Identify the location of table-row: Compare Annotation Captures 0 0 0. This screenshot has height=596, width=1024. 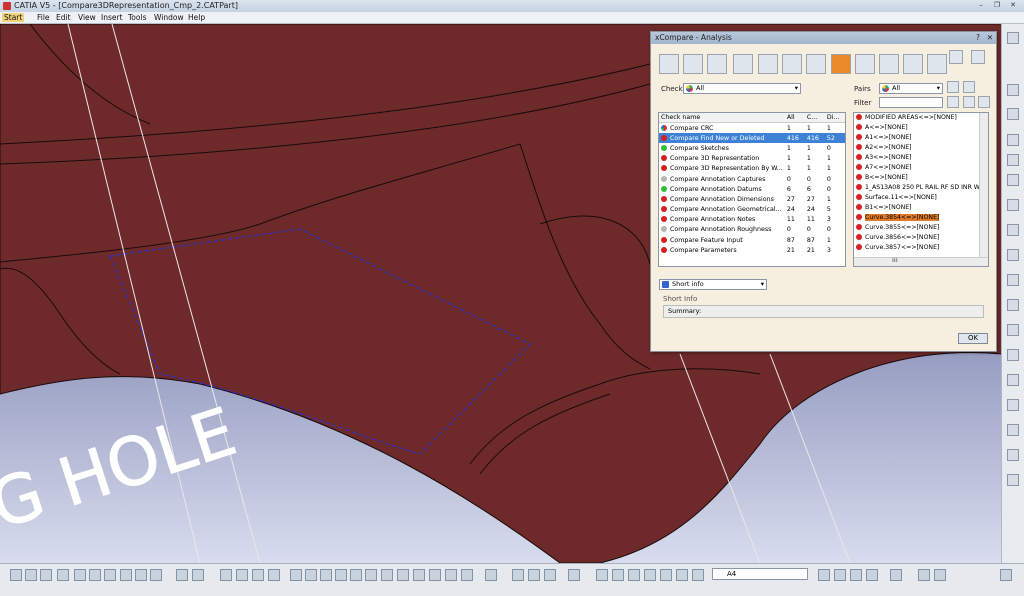
(752, 179).